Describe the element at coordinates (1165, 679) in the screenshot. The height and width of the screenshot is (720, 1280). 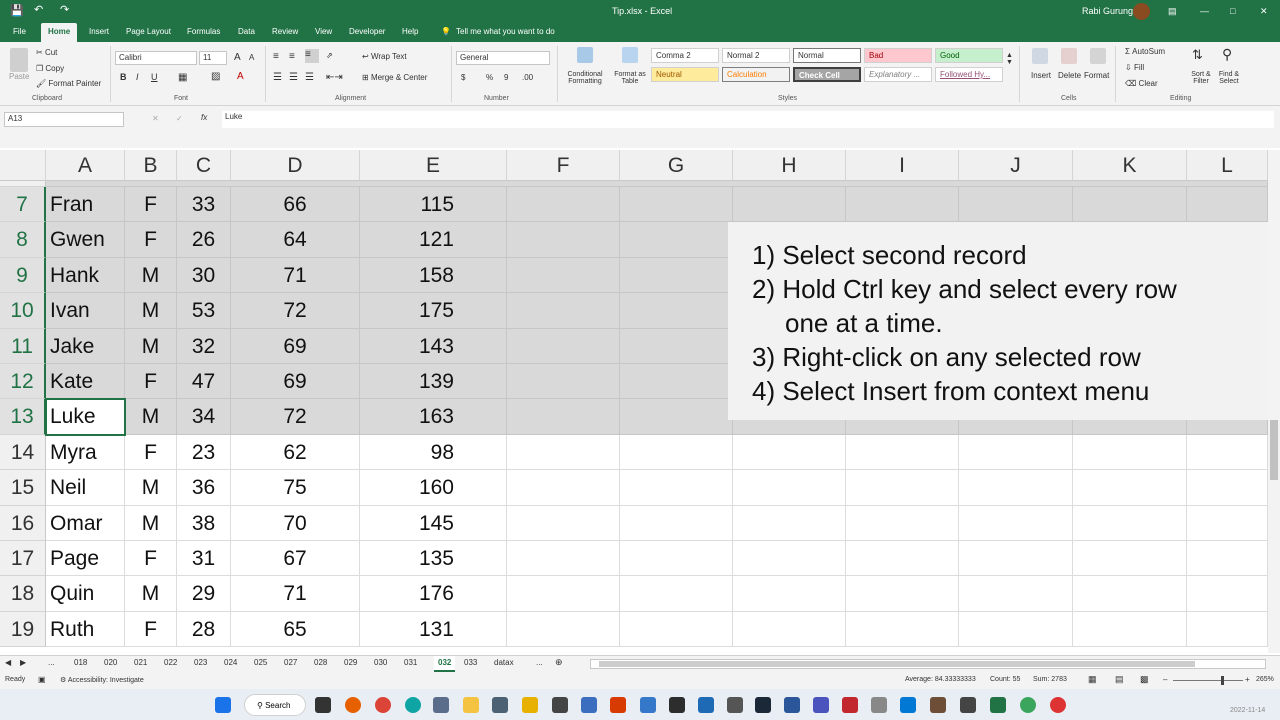
I see `zoom-out-icon: –` at that location.